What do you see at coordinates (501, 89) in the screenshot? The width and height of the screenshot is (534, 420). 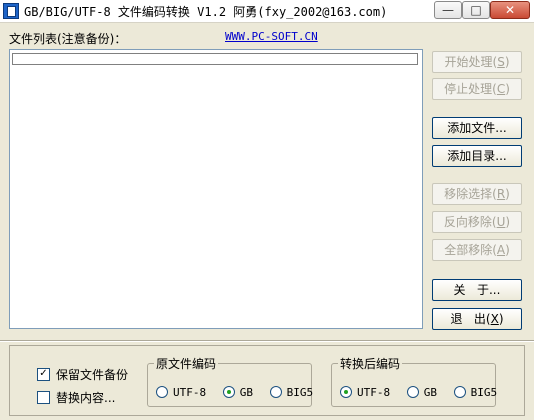 I see `stop-hotkey: C` at bounding box center [501, 89].